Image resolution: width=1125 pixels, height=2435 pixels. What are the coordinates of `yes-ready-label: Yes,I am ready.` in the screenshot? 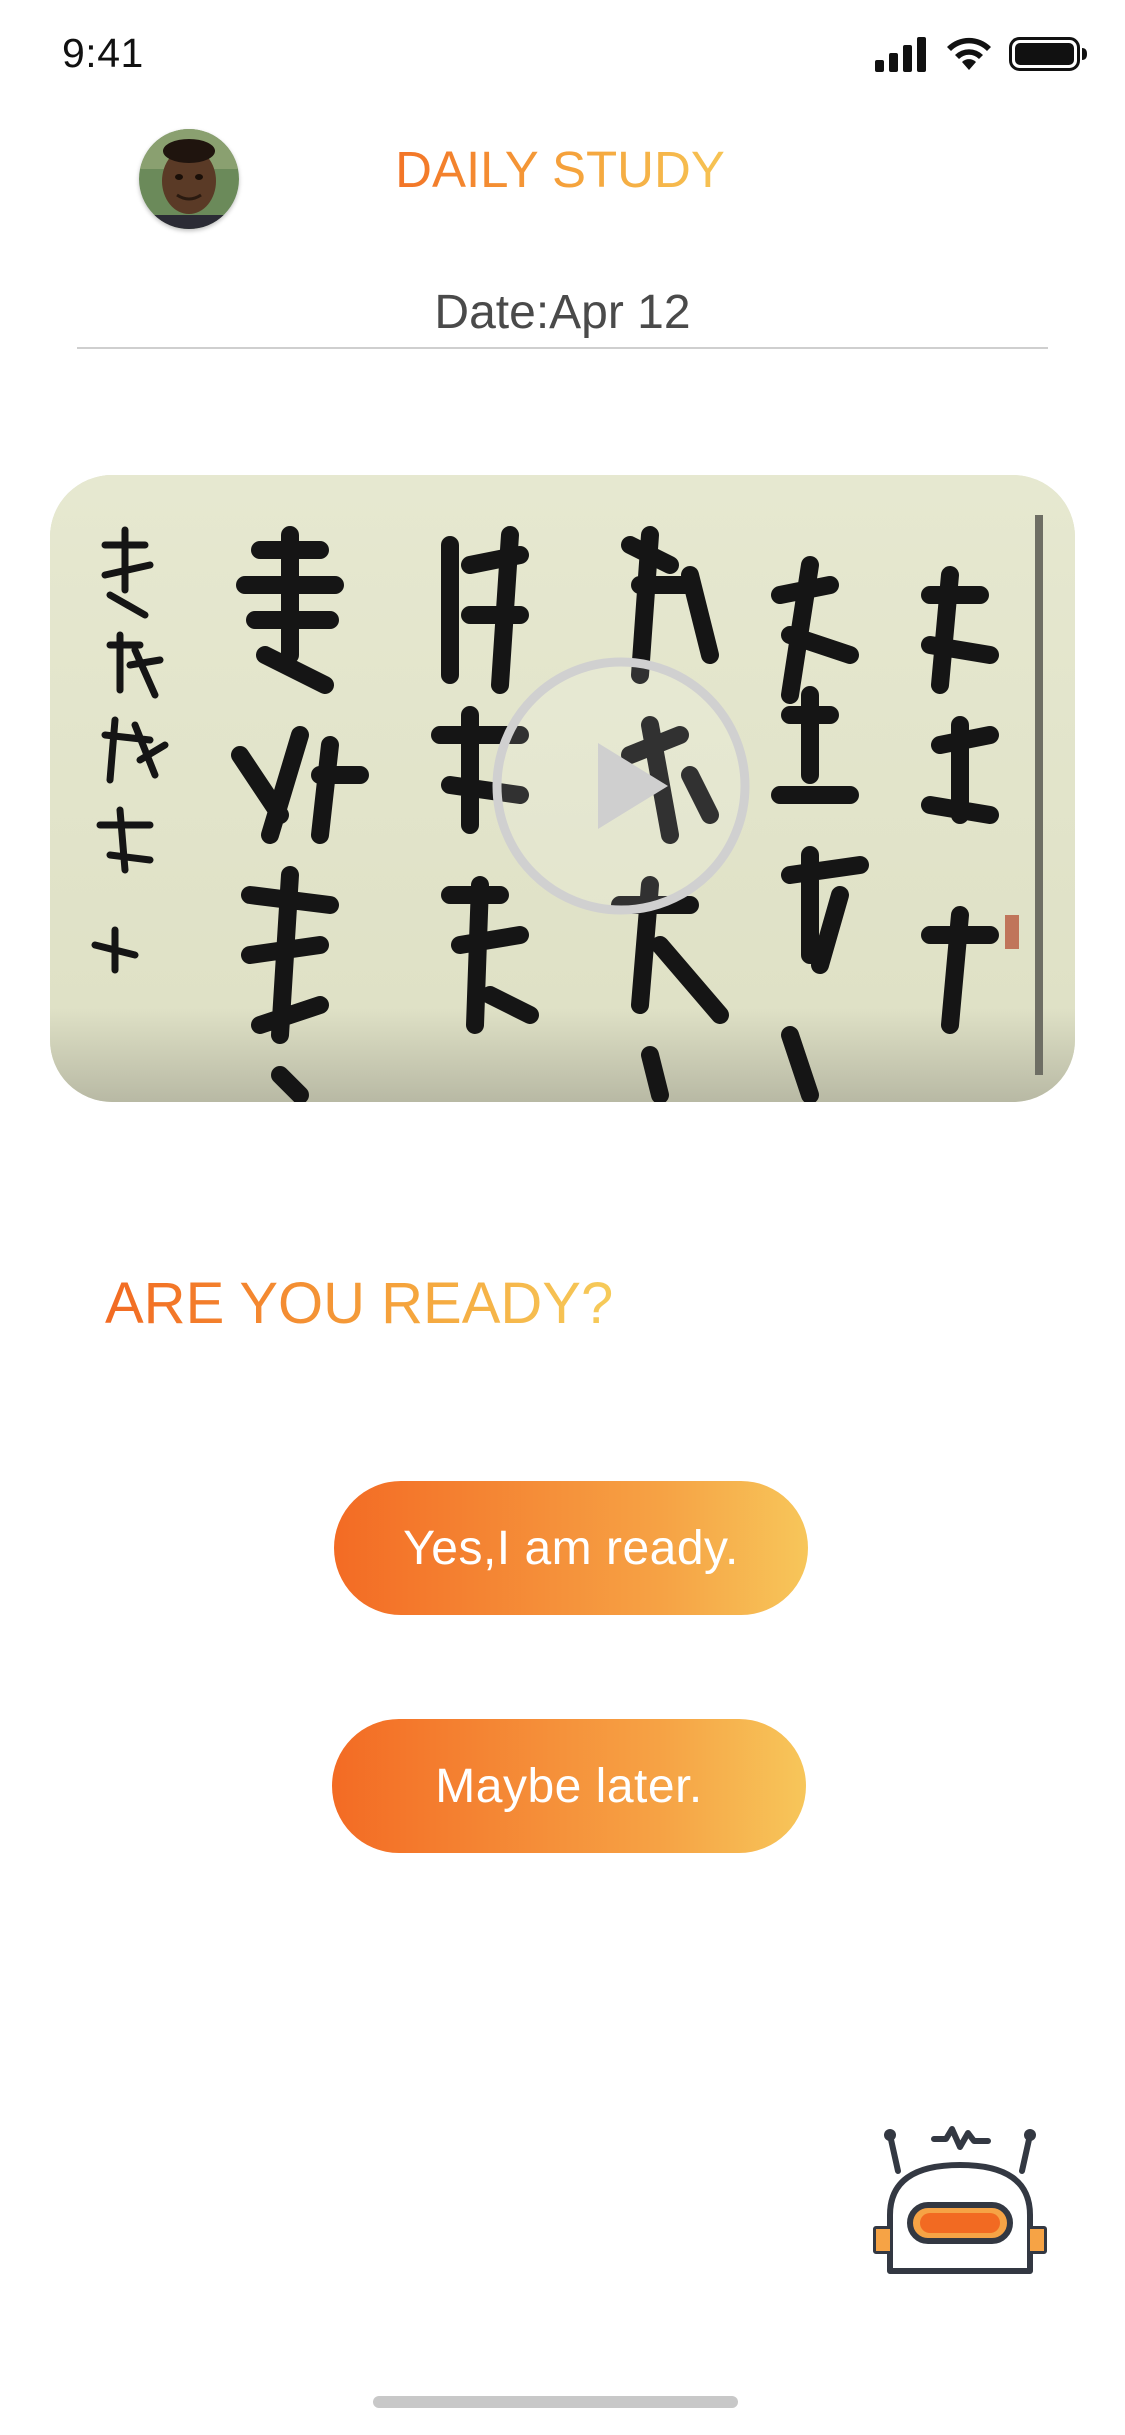 It's located at (571, 1548).